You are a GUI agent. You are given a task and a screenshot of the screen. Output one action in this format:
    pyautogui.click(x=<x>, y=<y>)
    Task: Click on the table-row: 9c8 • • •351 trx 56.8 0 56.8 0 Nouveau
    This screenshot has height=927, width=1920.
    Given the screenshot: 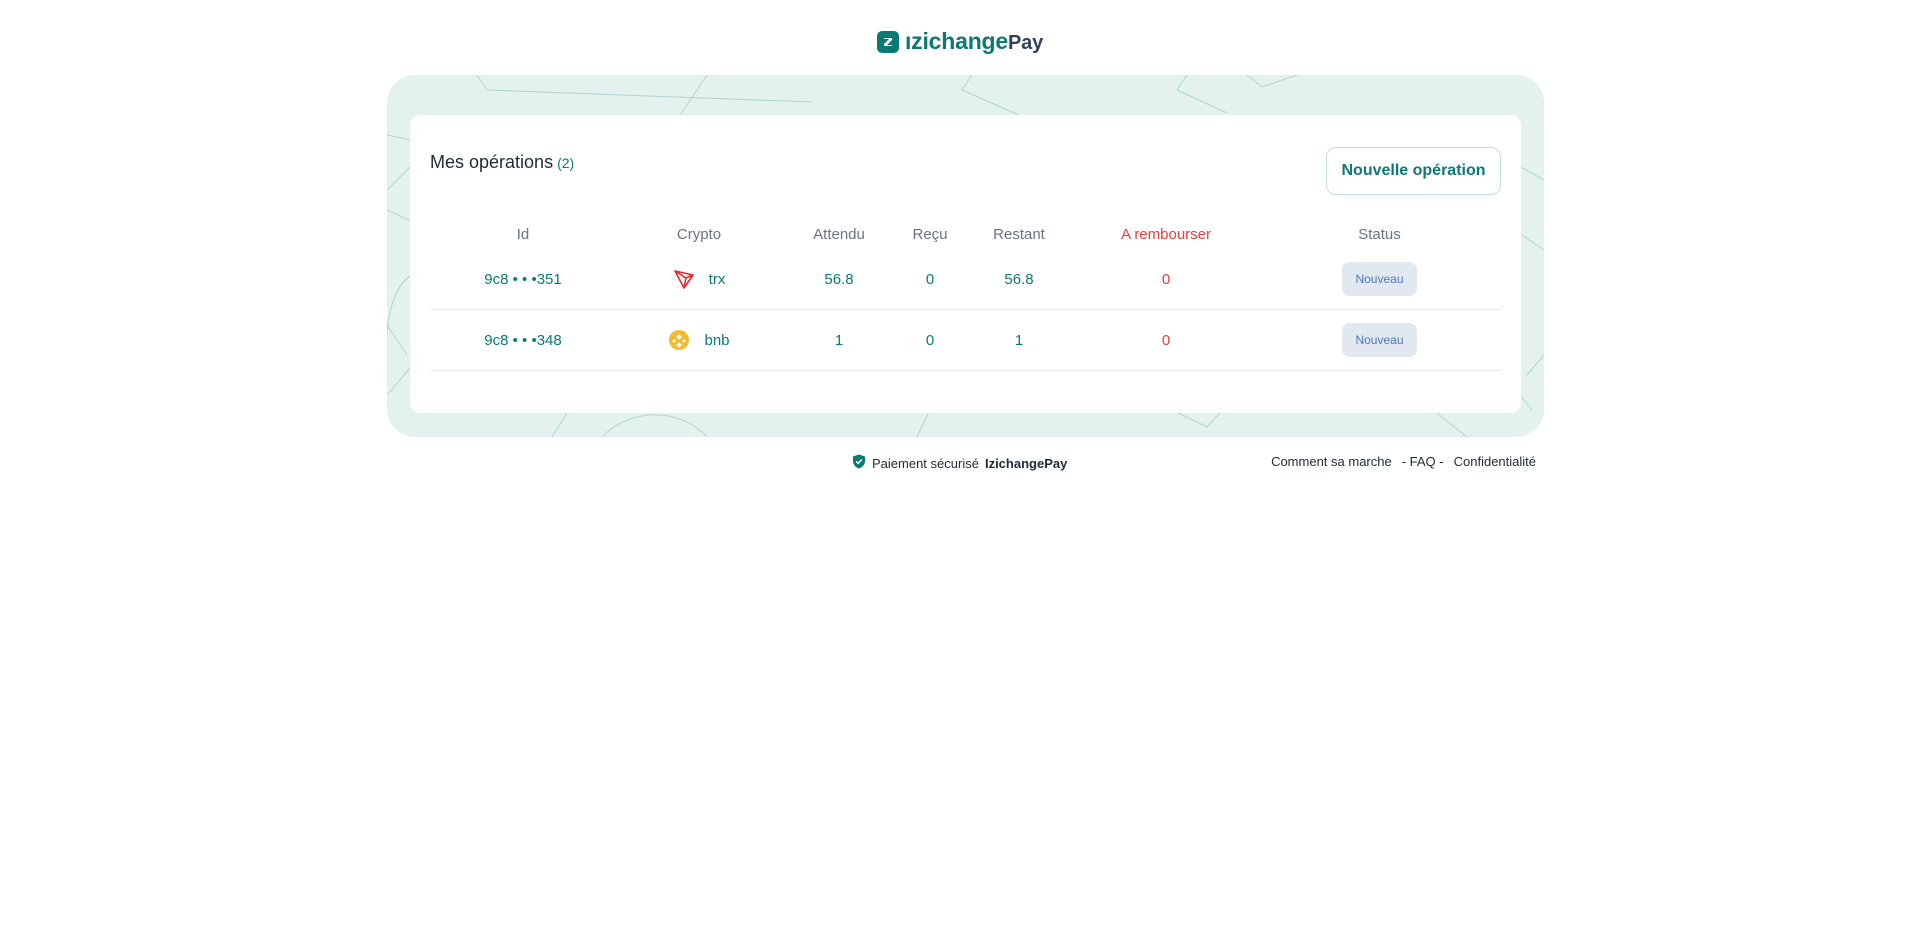 What is the action you would take?
    pyautogui.click(x=965, y=279)
    